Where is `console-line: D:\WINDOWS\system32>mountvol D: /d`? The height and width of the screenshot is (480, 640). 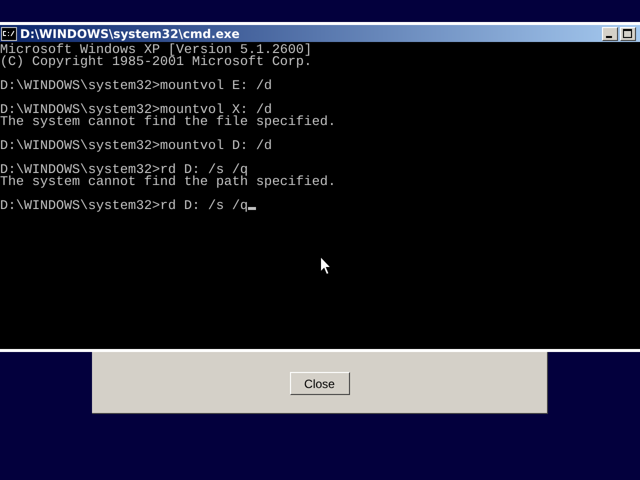 console-line: D:\WINDOWS\system32>mountvol D: /d is located at coordinates (136, 146).